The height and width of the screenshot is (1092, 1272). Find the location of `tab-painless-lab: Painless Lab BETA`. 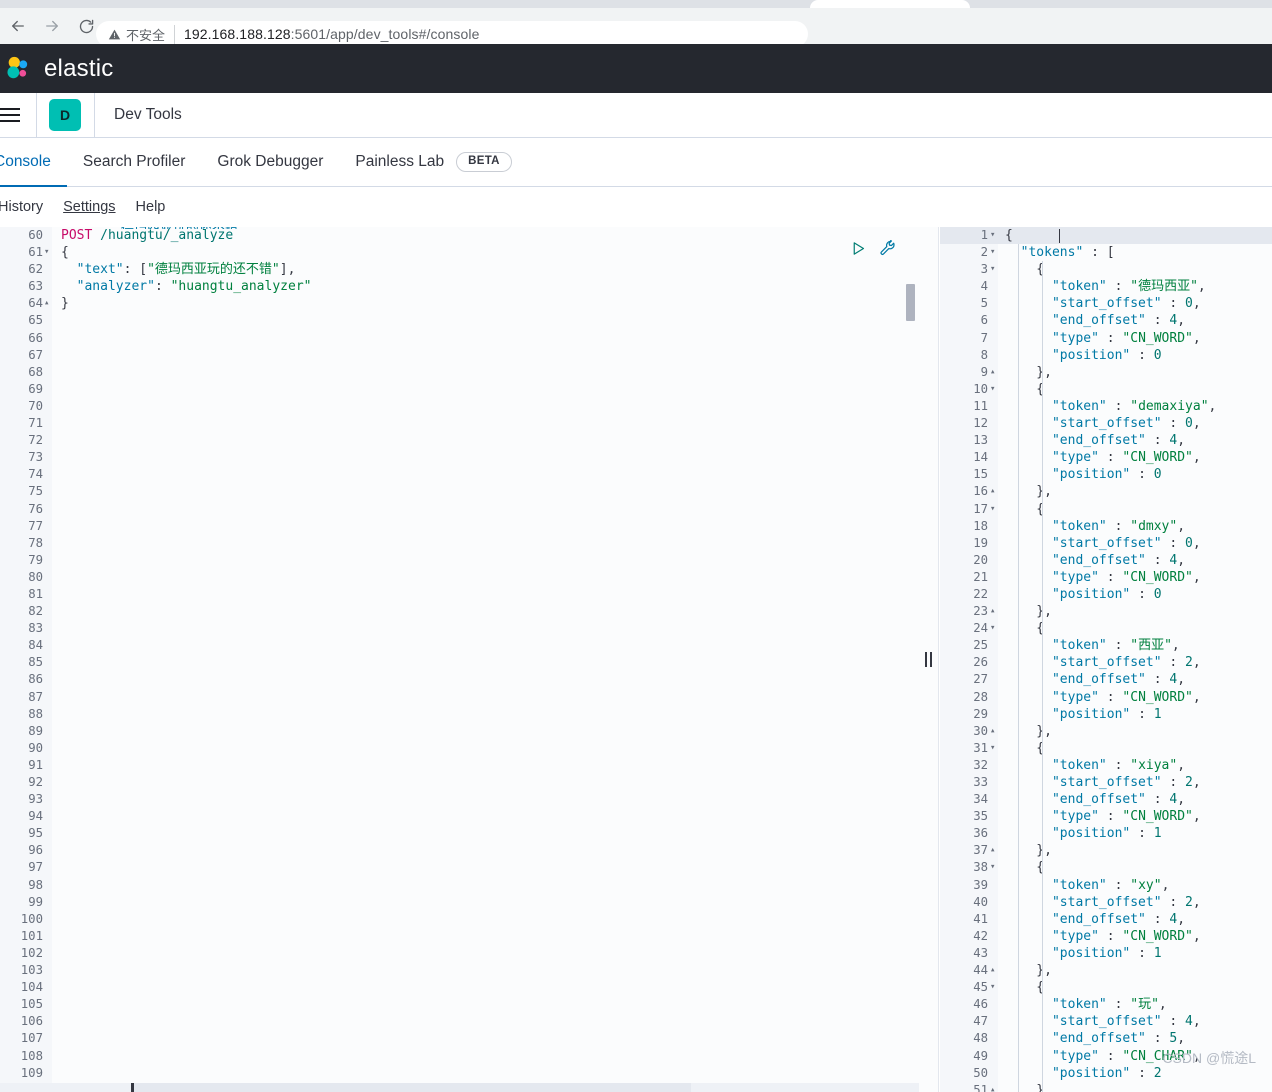

tab-painless-lab: Painless Lab BETA is located at coordinates (433, 163).